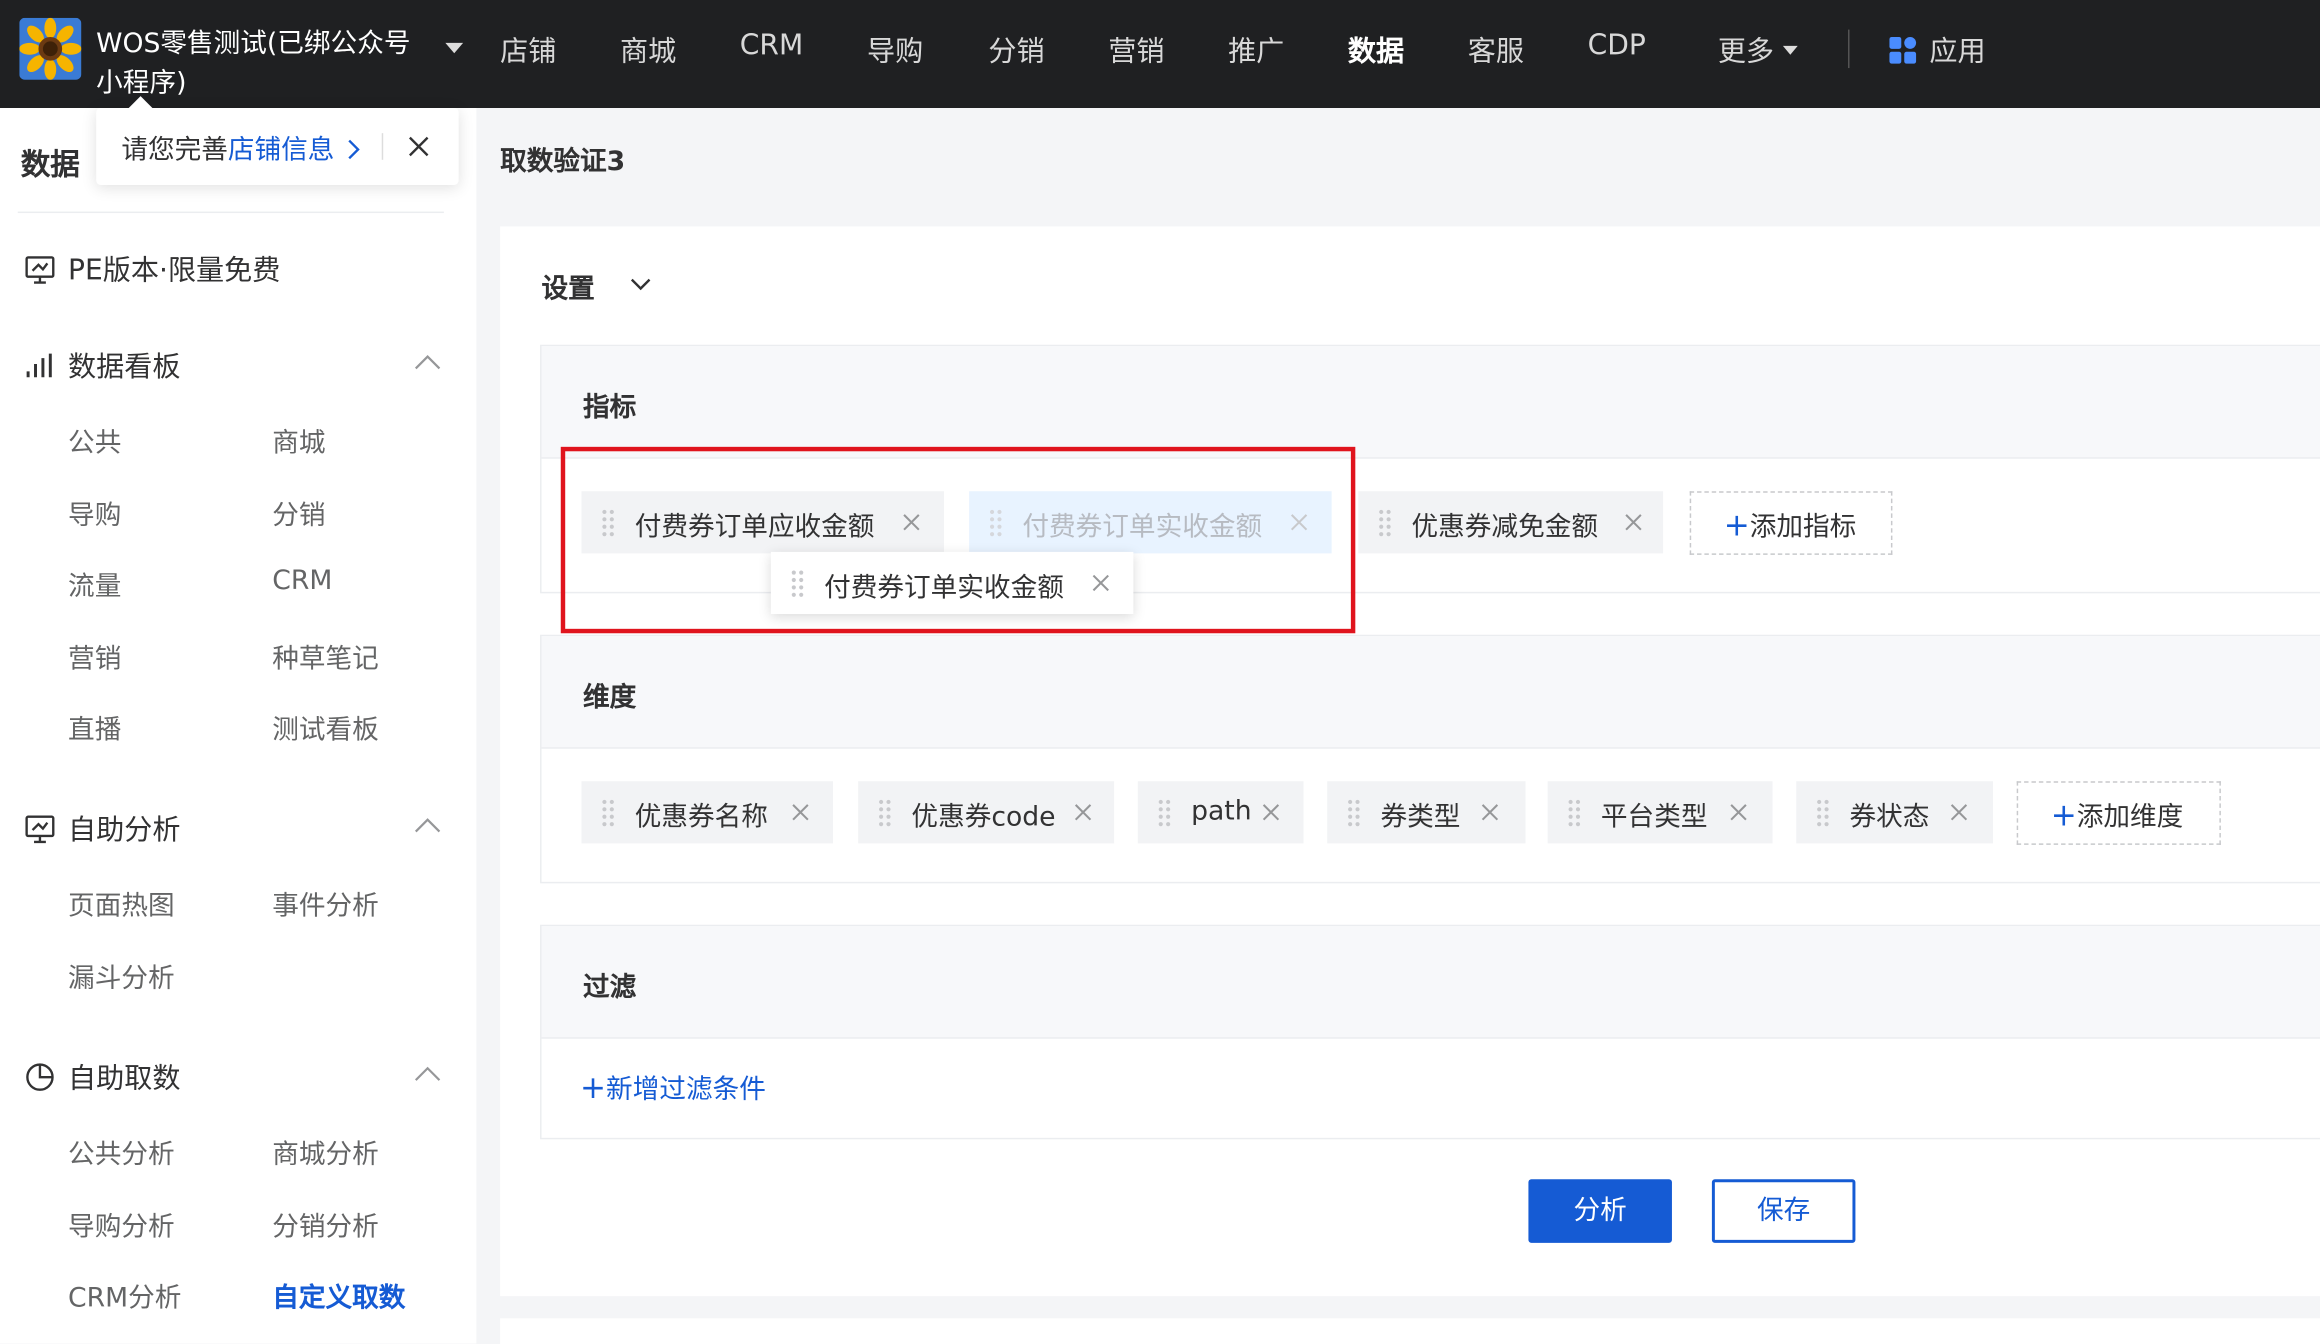 The width and height of the screenshot is (2320, 1344). Describe the element at coordinates (1617, 46) in the screenshot. I see `nav-cdp: CDP` at that location.